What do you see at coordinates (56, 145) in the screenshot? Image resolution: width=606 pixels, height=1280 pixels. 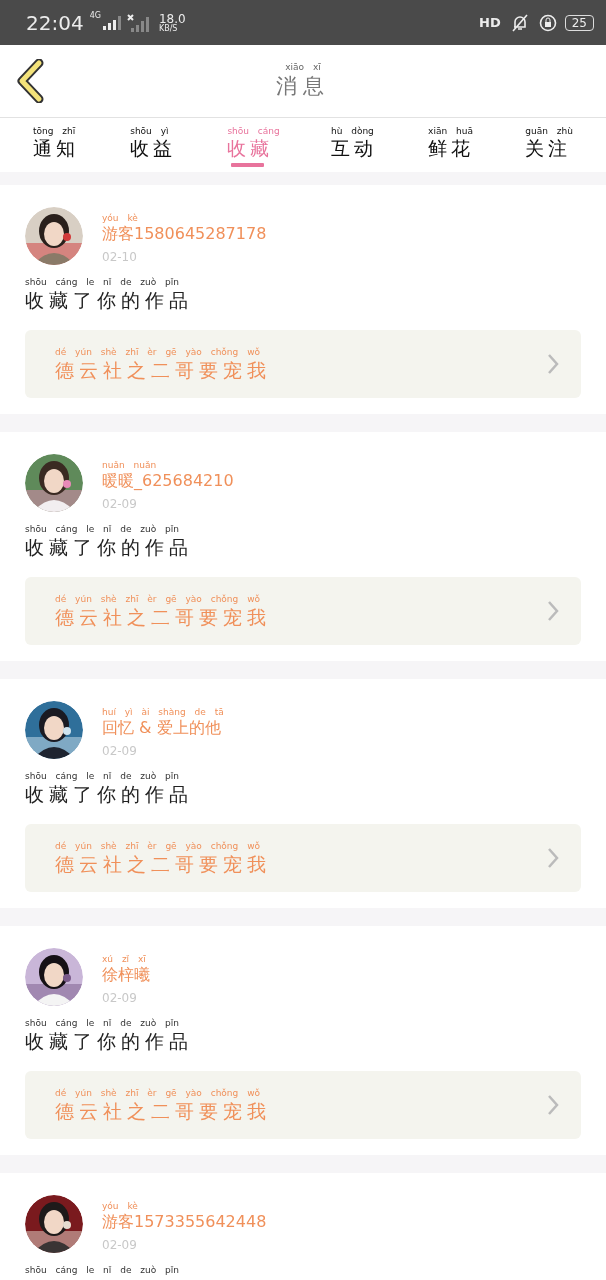 I see `tab: tōng zhī 通知` at bounding box center [56, 145].